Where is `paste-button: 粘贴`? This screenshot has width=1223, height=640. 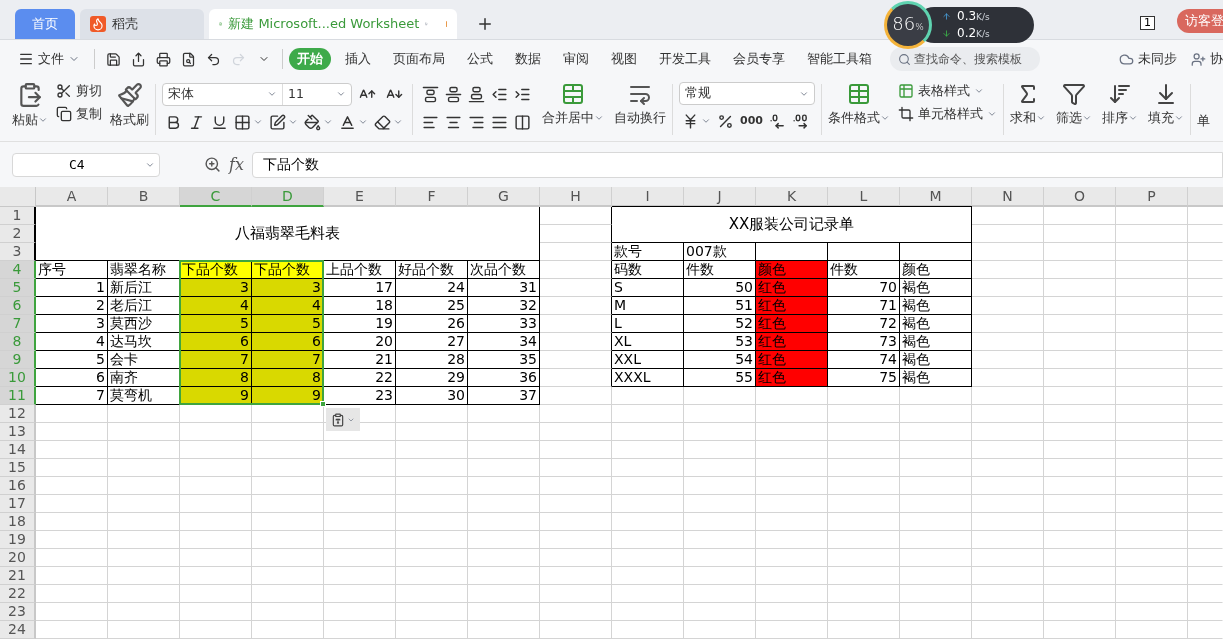
paste-button: 粘贴 is located at coordinates (30, 106).